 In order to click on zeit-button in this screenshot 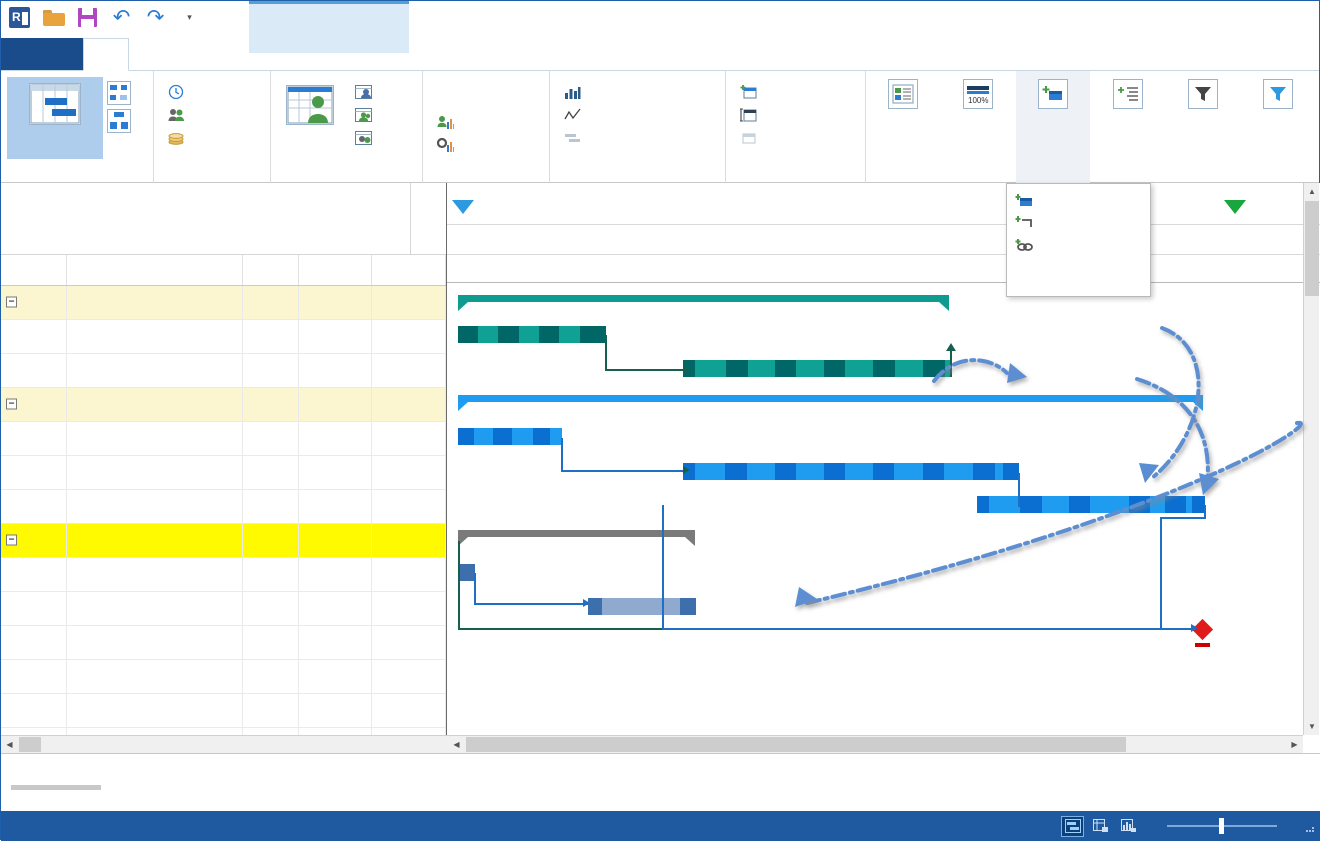, I will do `click(179, 92)`.